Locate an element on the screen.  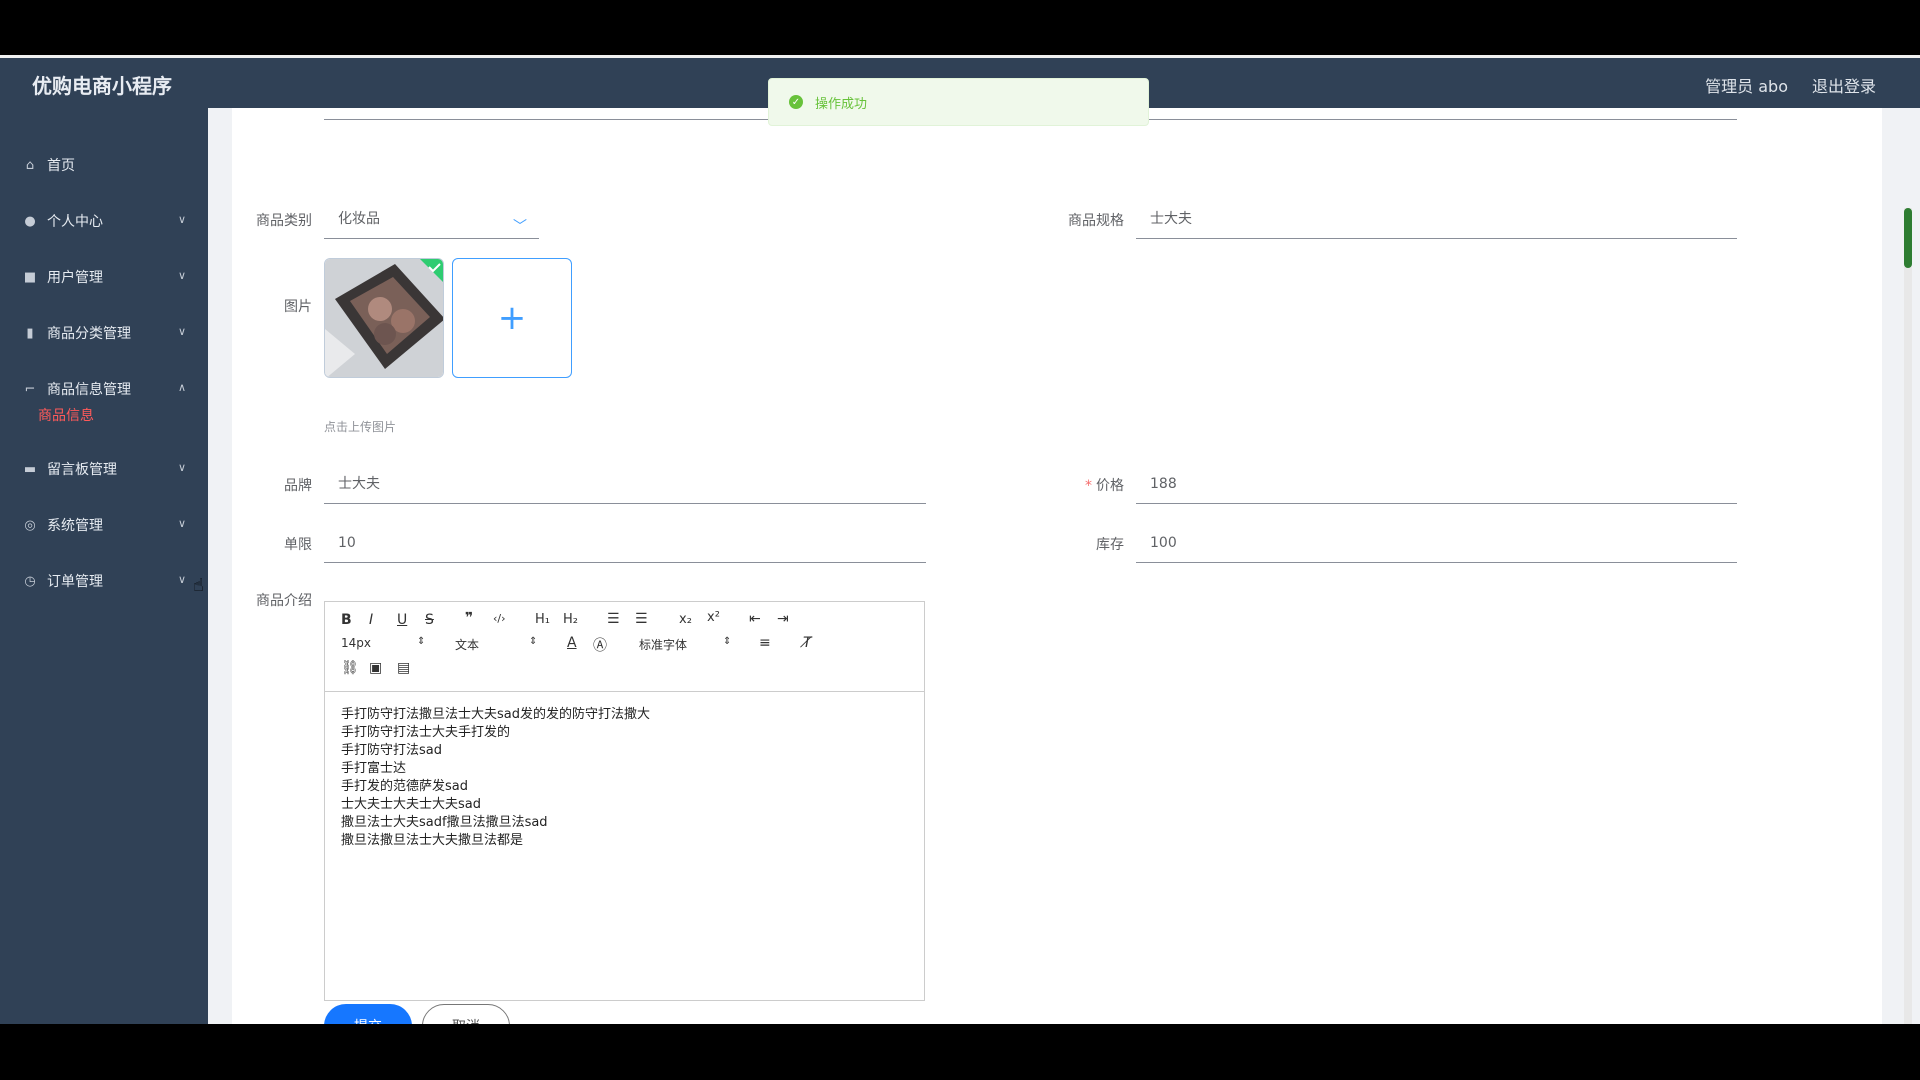
submit-button: 提交 is located at coordinates (368, 1014).